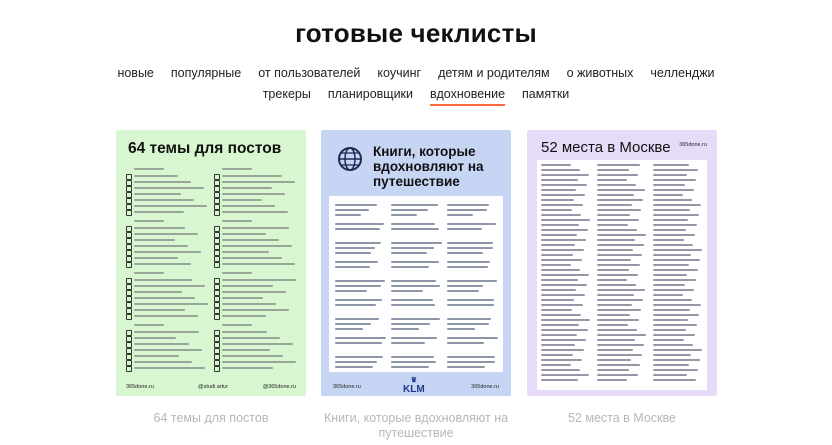  What do you see at coordinates (399, 74) in the screenshot?
I see `category-coaching: коучинг` at bounding box center [399, 74].